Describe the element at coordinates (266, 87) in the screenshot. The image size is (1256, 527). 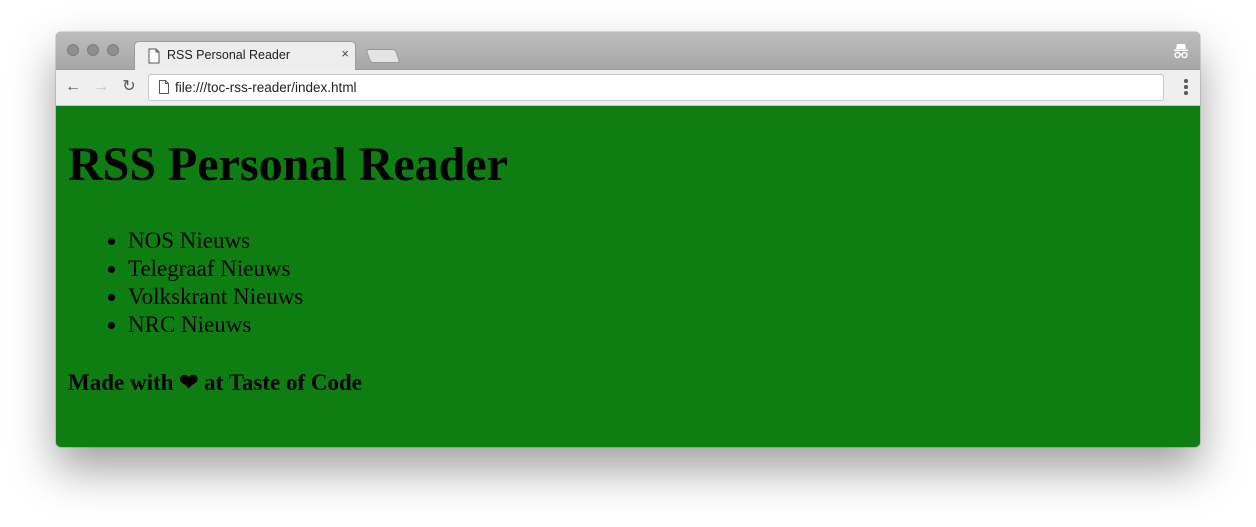
I see `url-text: file:///toc-rss-reader/index.html` at that location.